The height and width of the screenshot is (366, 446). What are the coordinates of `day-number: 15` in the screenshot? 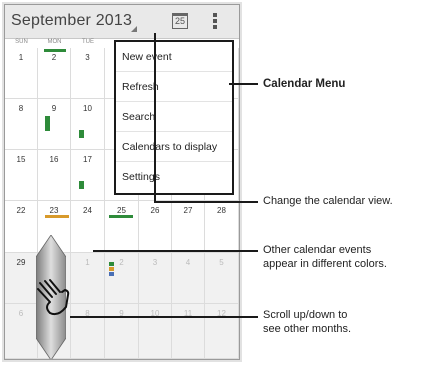 It's located at (21, 159).